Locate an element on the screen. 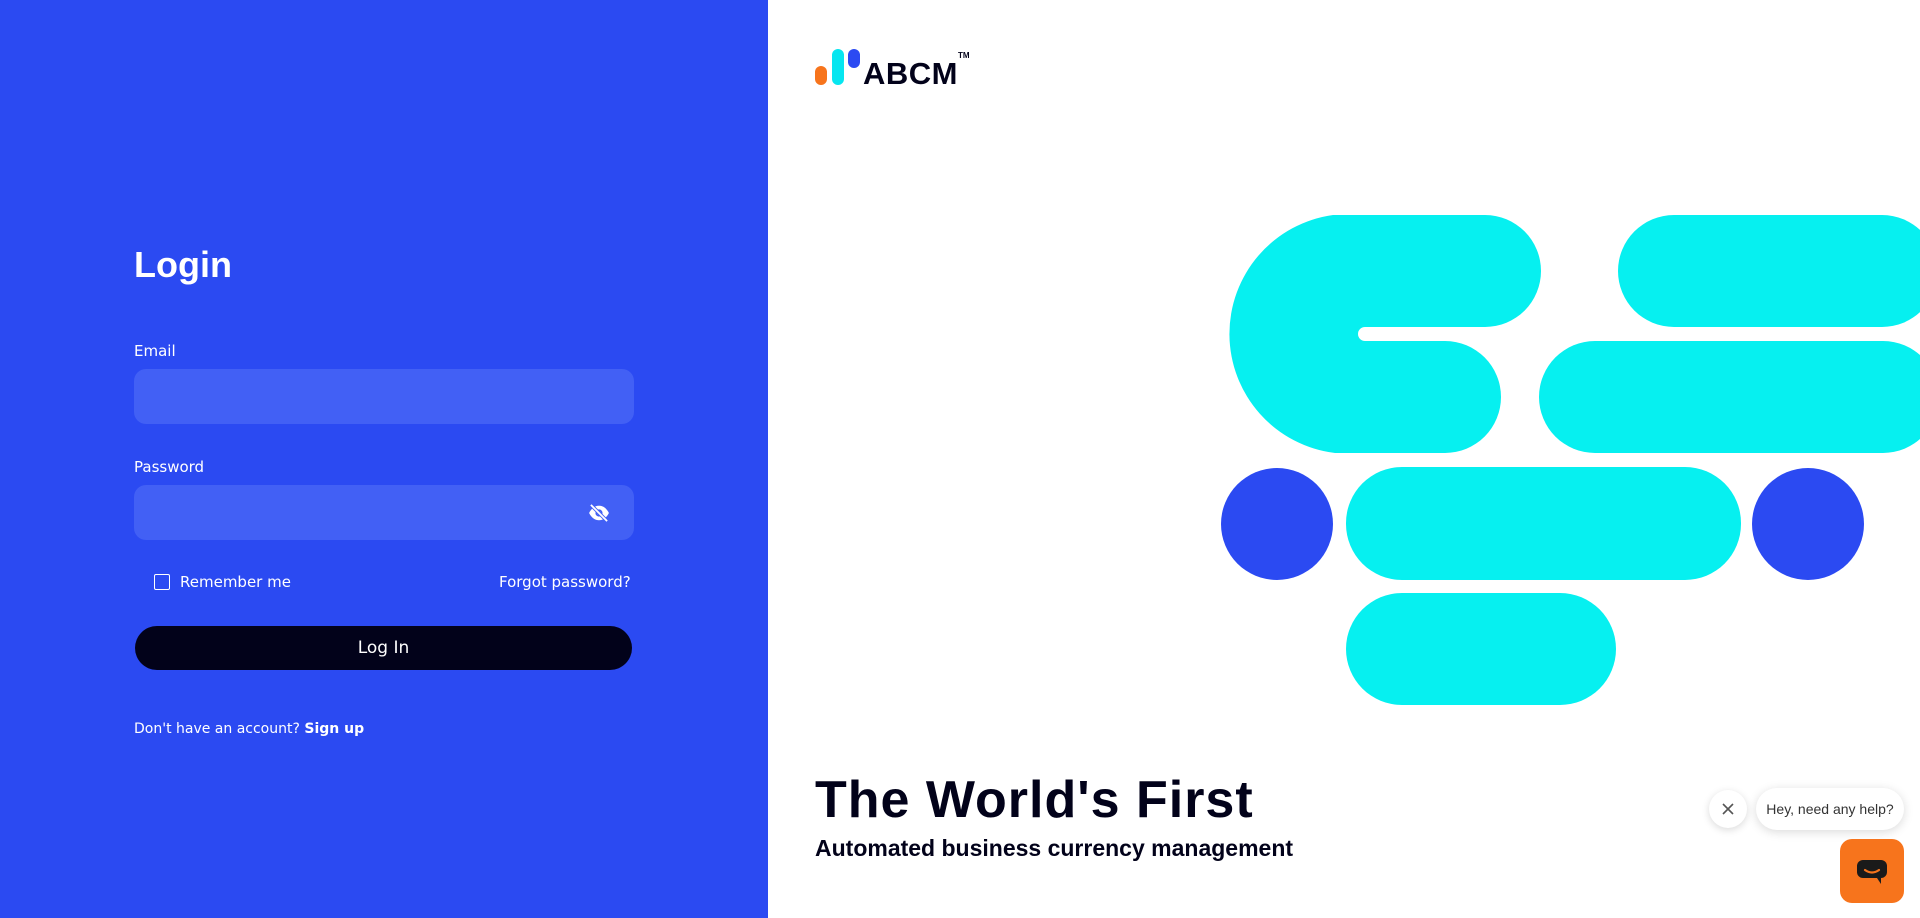 The height and width of the screenshot is (918, 1920). brand-name: ABCM is located at coordinates (910, 73).